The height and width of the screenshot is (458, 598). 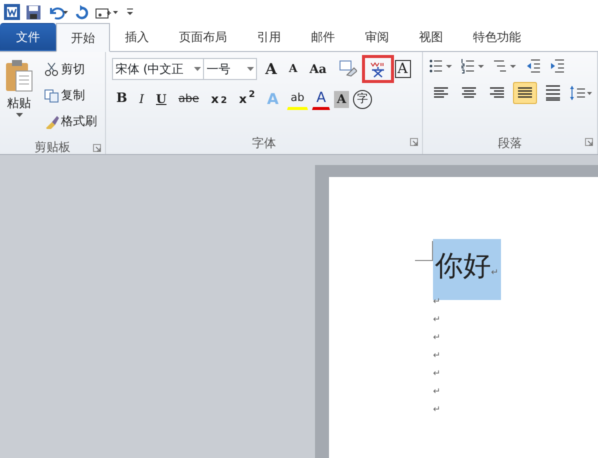 What do you see at coordinates (203, 37) in the screenshot?
I see `ribbon-tab: 页面布局` at bounding box center [203, 37].